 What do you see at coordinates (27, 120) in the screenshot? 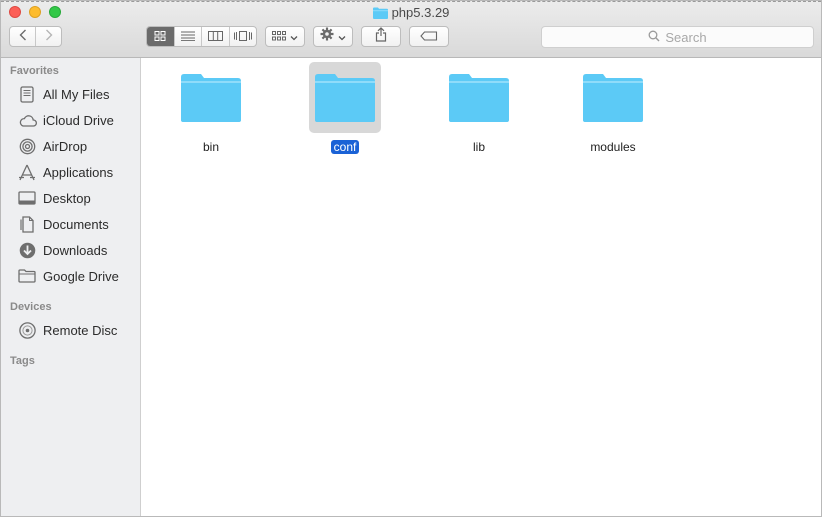
I see `cloud-icon` at bounding box center [27, 120].